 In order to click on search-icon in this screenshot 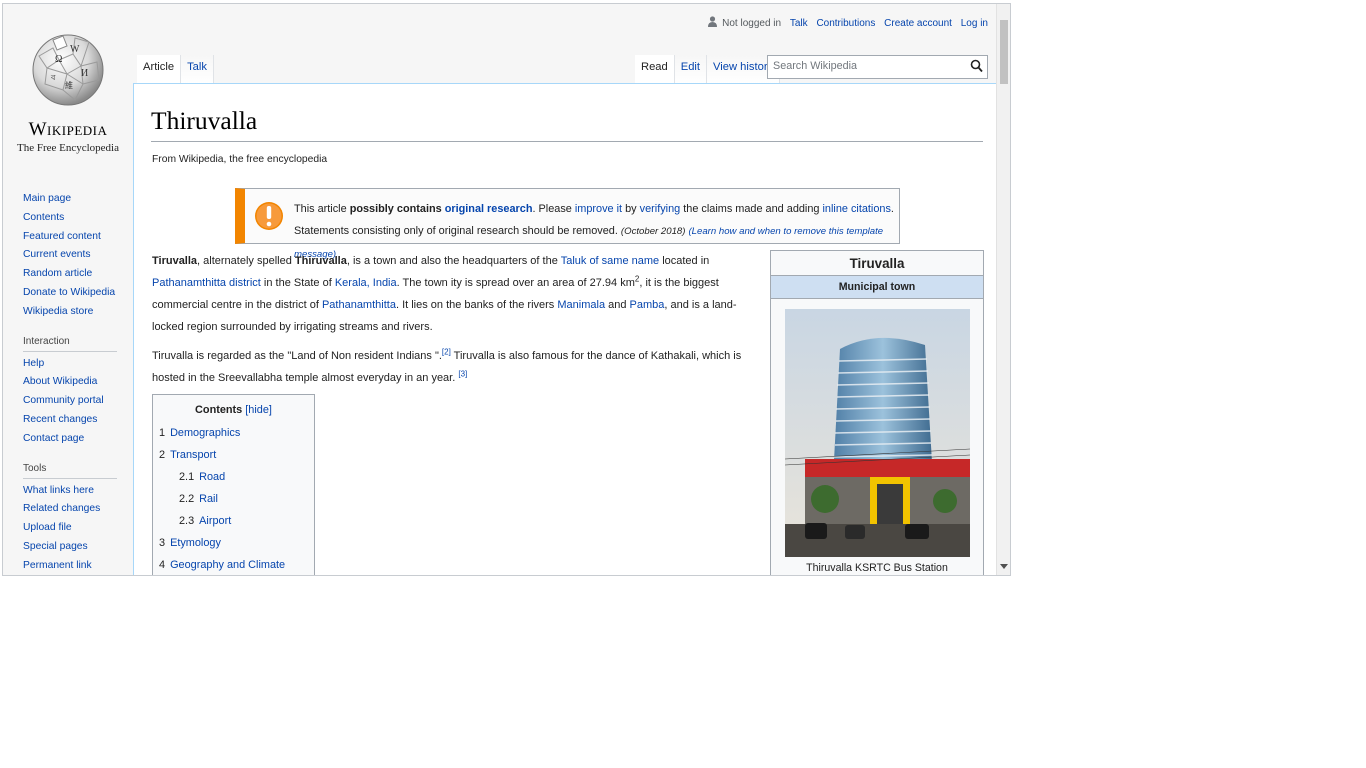, I will do `click(976, 66)`.